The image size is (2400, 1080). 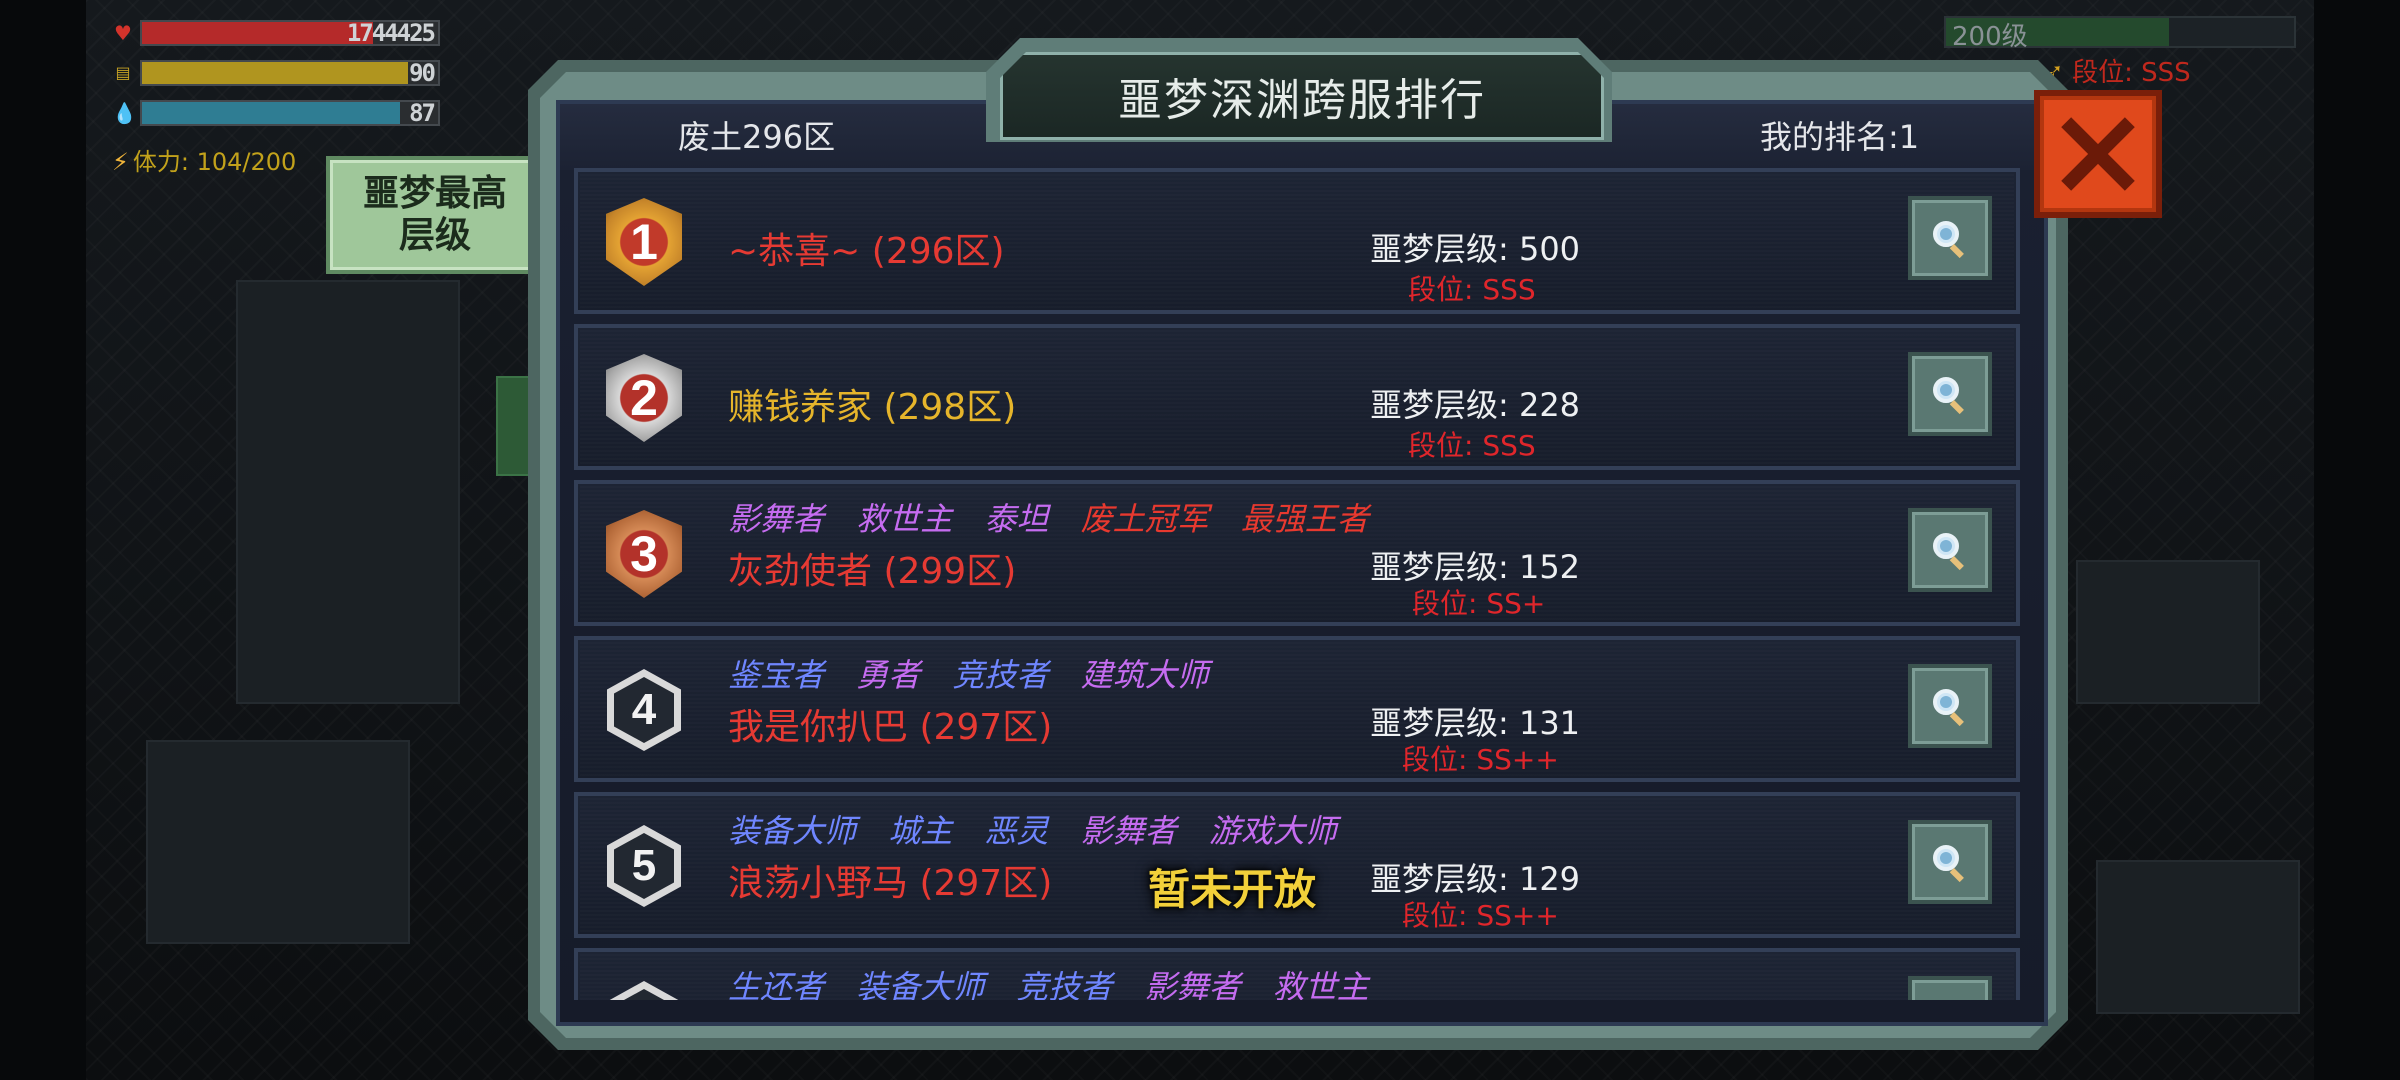 I want to click on title-tag: 废土冠军, so click(x=1144, y=519).